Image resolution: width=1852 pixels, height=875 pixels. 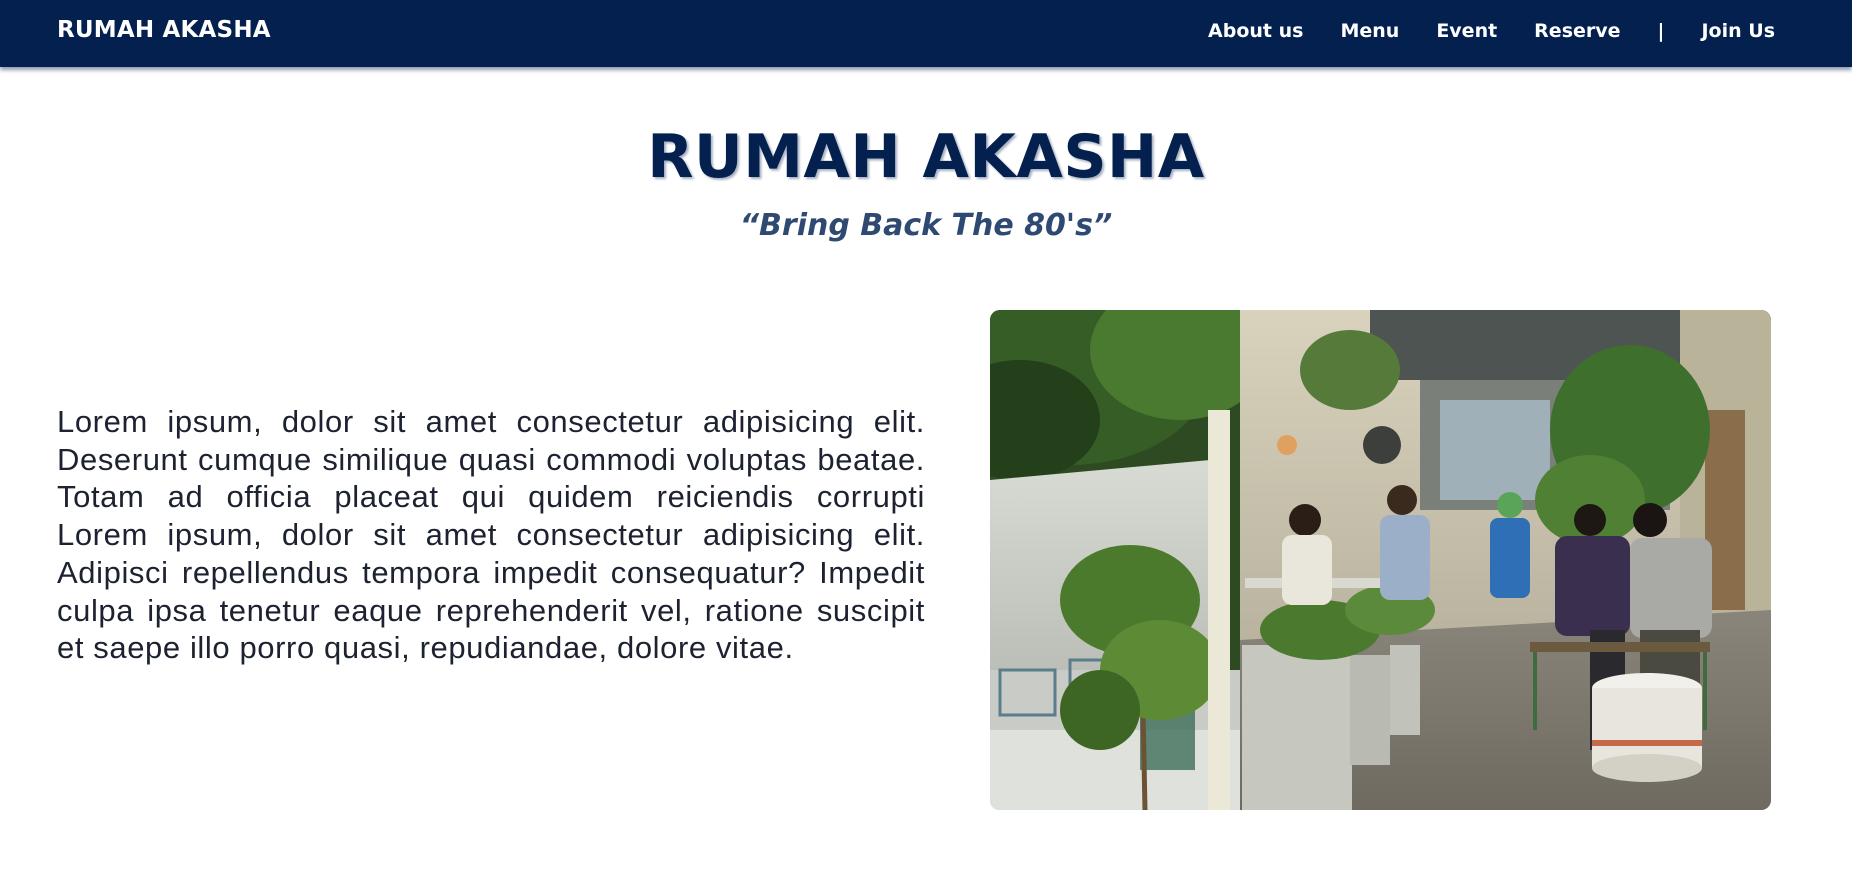 I want to click on nav-link-about-us: About us, so click(x=1255, y=31).